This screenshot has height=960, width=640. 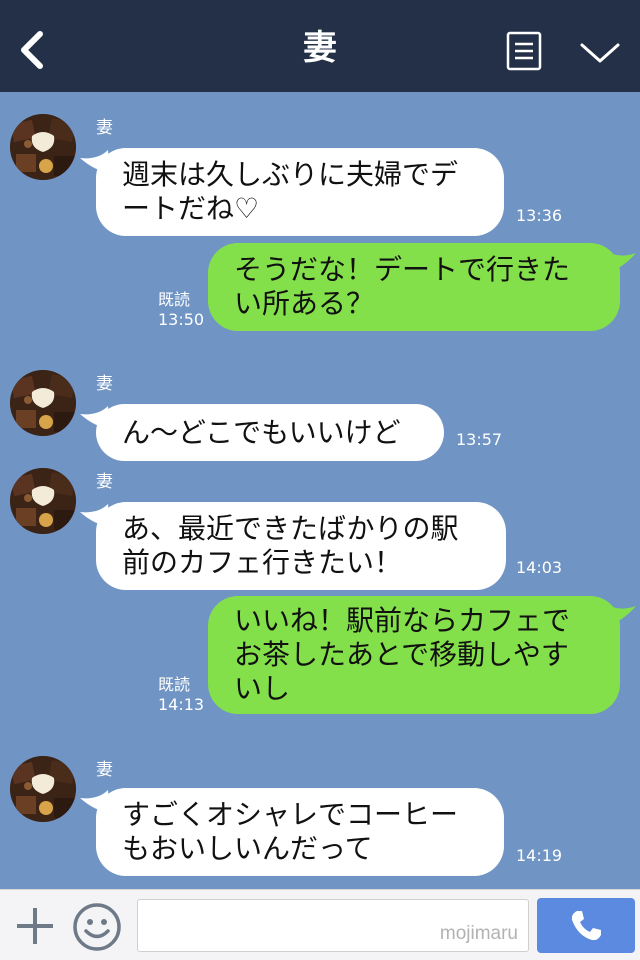 I want to click on chevron-down-icon, so click(x=600, y=53).